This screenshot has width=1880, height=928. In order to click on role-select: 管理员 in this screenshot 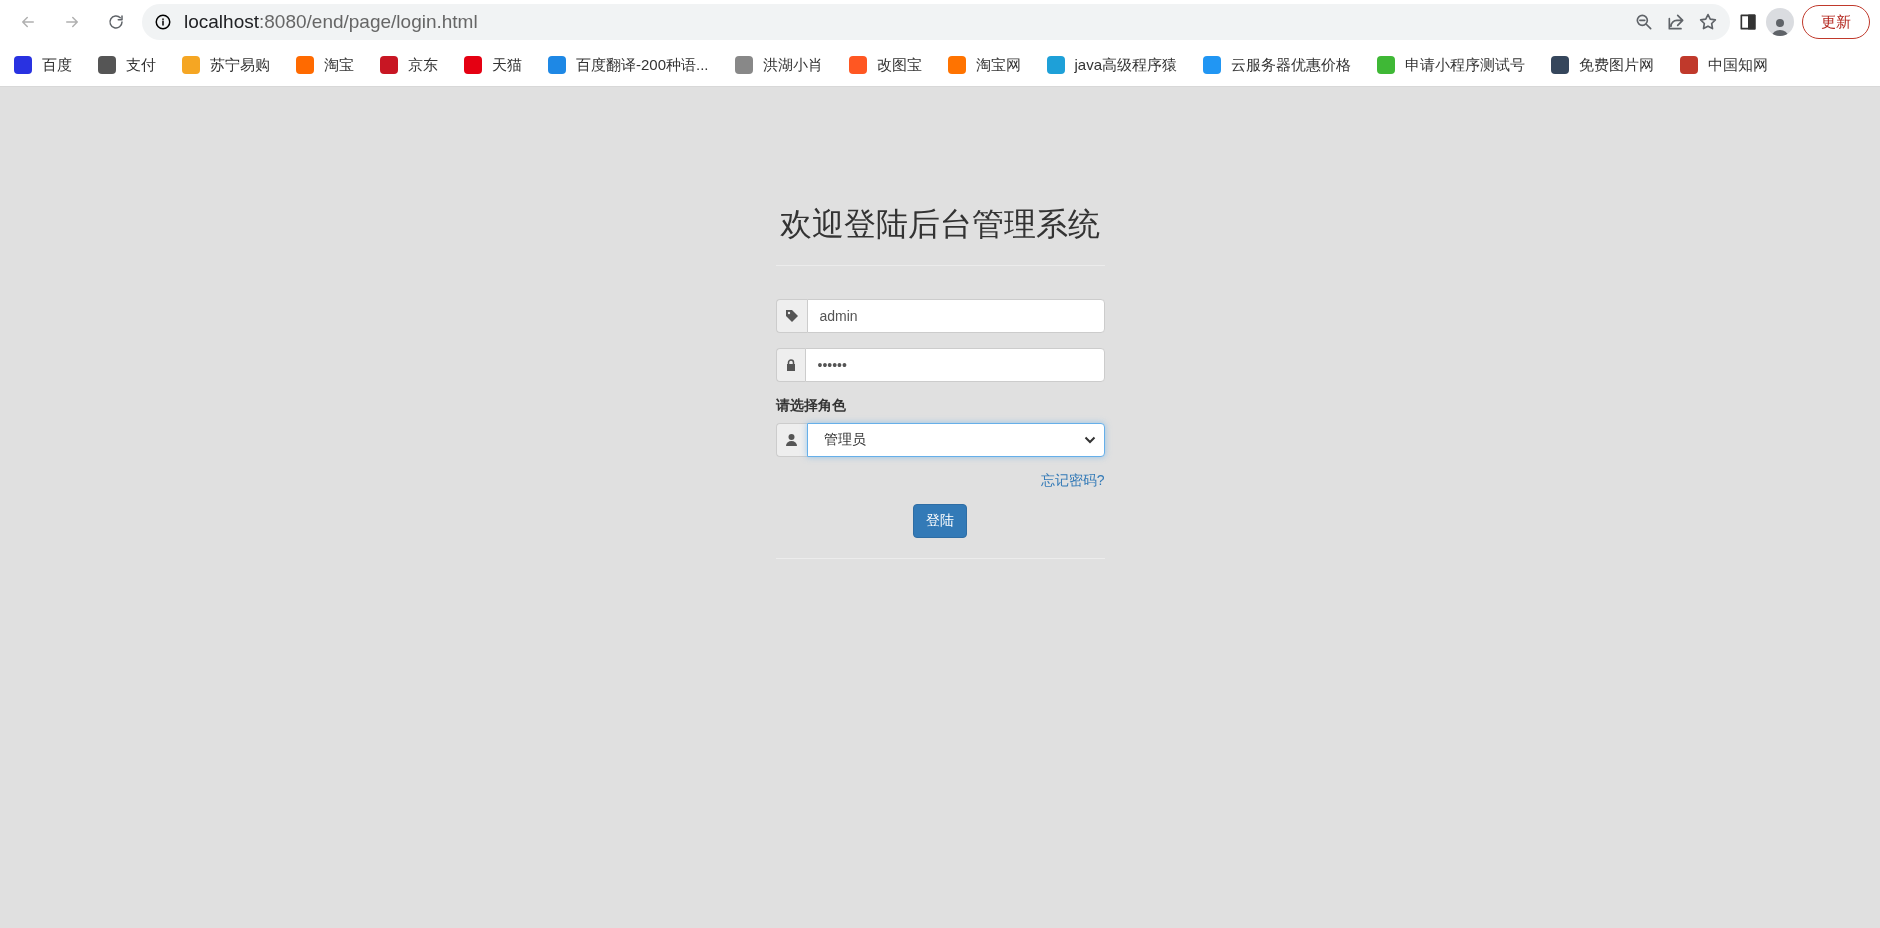, I will do `click(955, 440)`.